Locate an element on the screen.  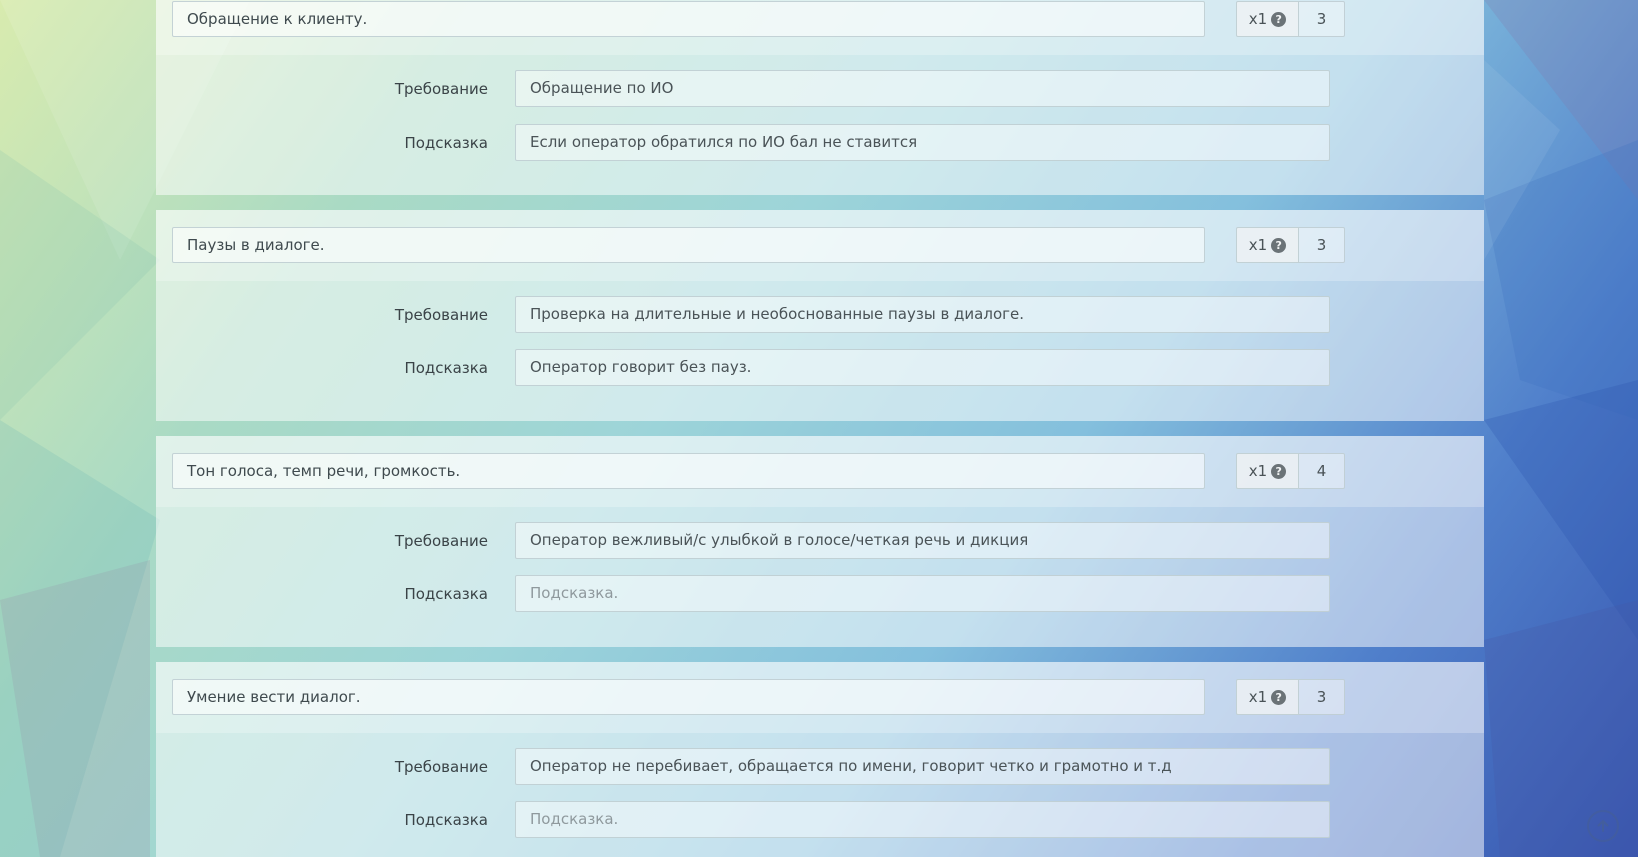
criterion-header: Умение вести диалог. x1 ? 3 is located at coordinates (820, 697).